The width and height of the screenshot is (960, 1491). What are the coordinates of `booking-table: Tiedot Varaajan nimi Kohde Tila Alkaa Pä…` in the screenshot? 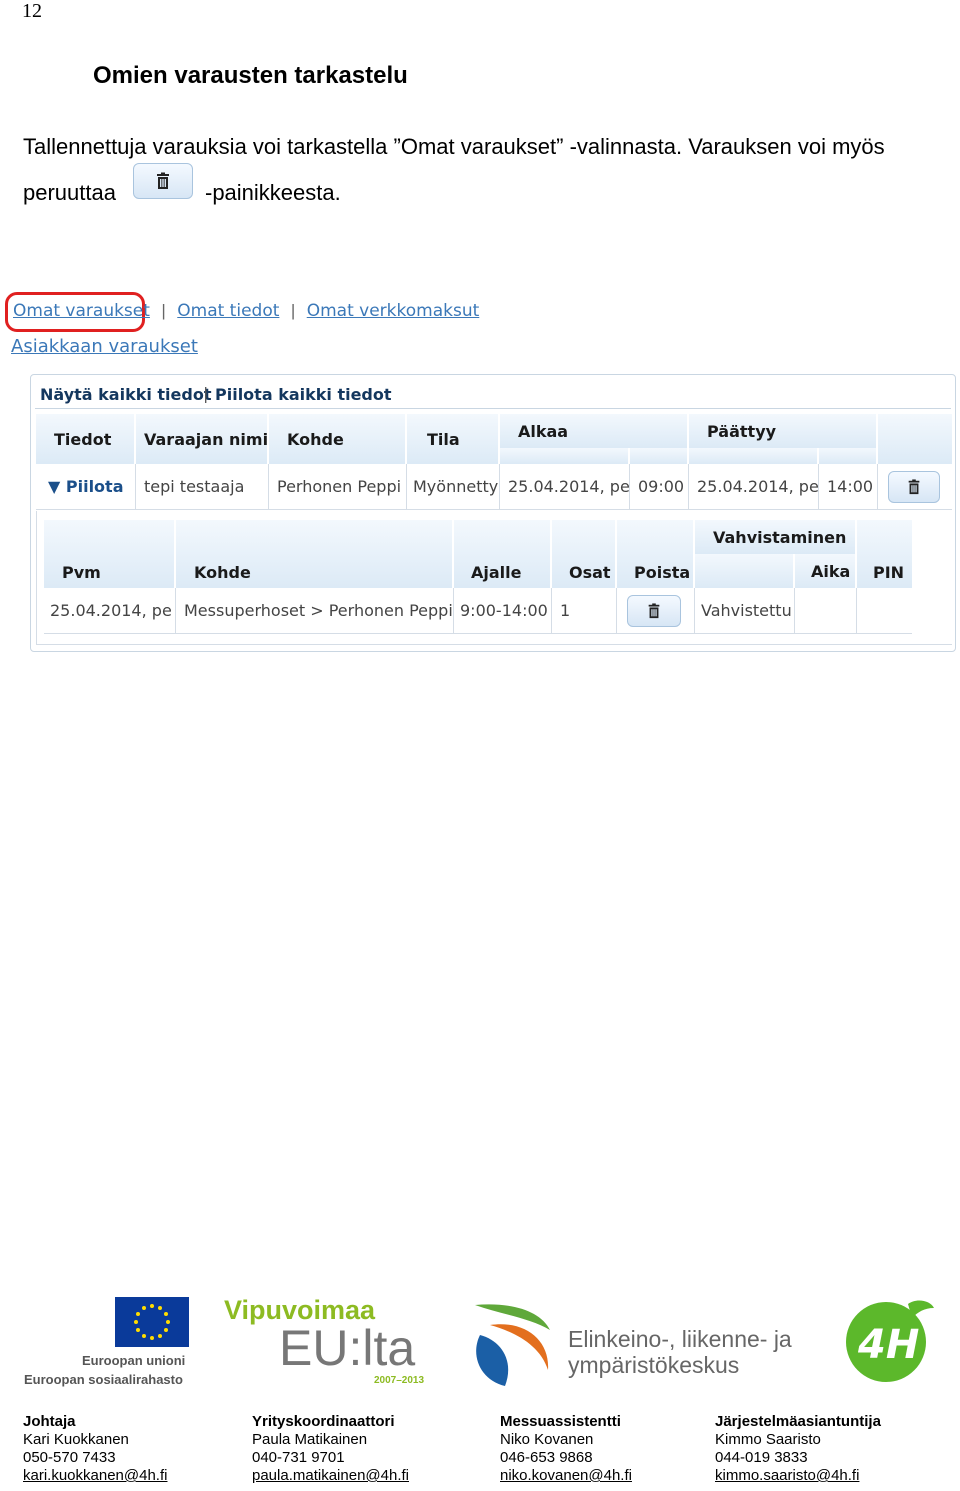 It's located at (494, 462).